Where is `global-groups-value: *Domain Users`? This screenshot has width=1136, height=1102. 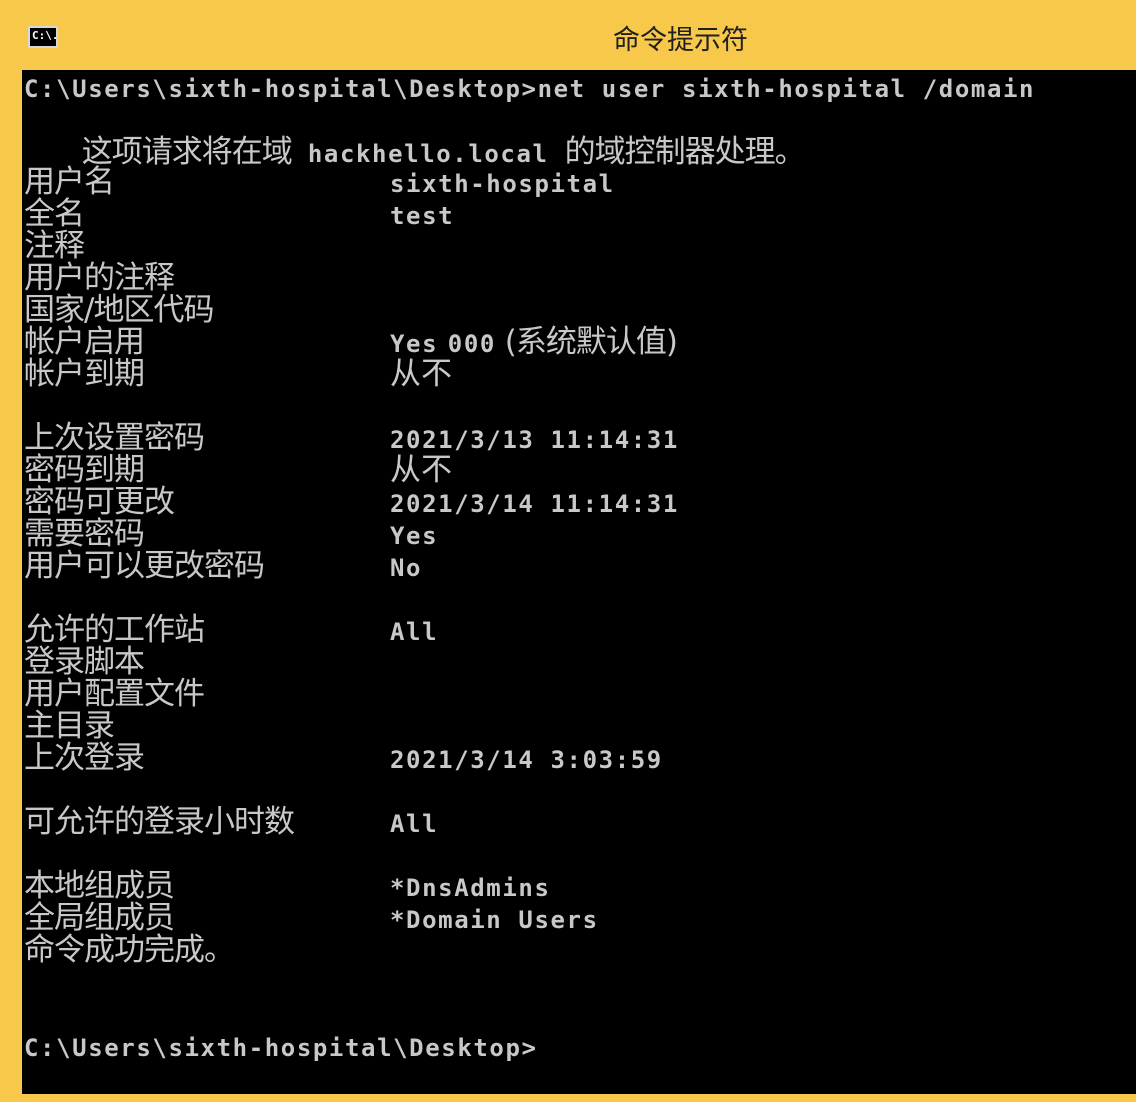
global-groups-value: *Domain Users is located at coordinates (494, 920).